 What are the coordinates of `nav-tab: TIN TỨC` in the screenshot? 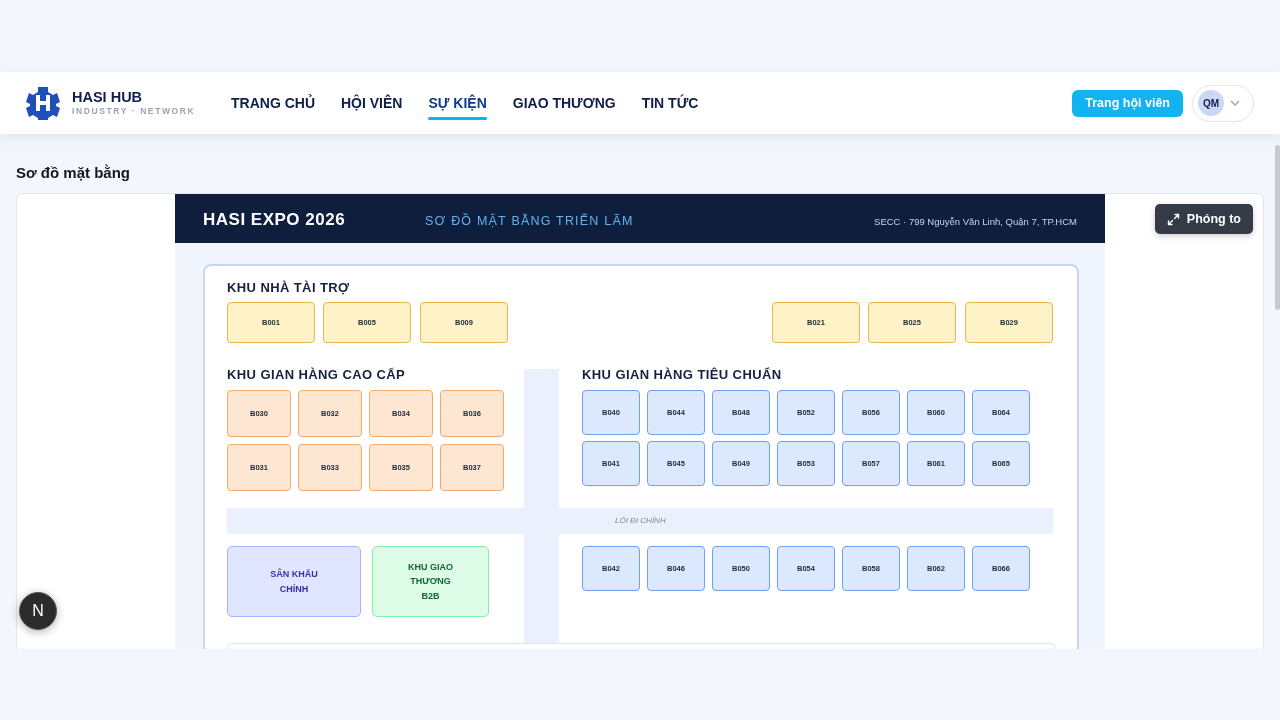 It's located at (670, 103).